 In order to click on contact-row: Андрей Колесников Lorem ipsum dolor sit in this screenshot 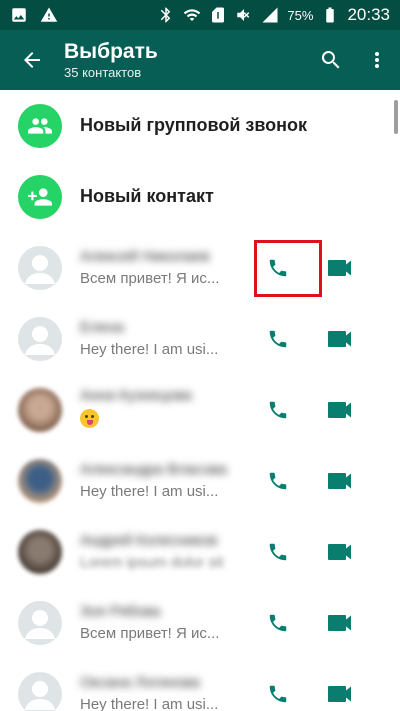, I will do `click(200, 551)`.